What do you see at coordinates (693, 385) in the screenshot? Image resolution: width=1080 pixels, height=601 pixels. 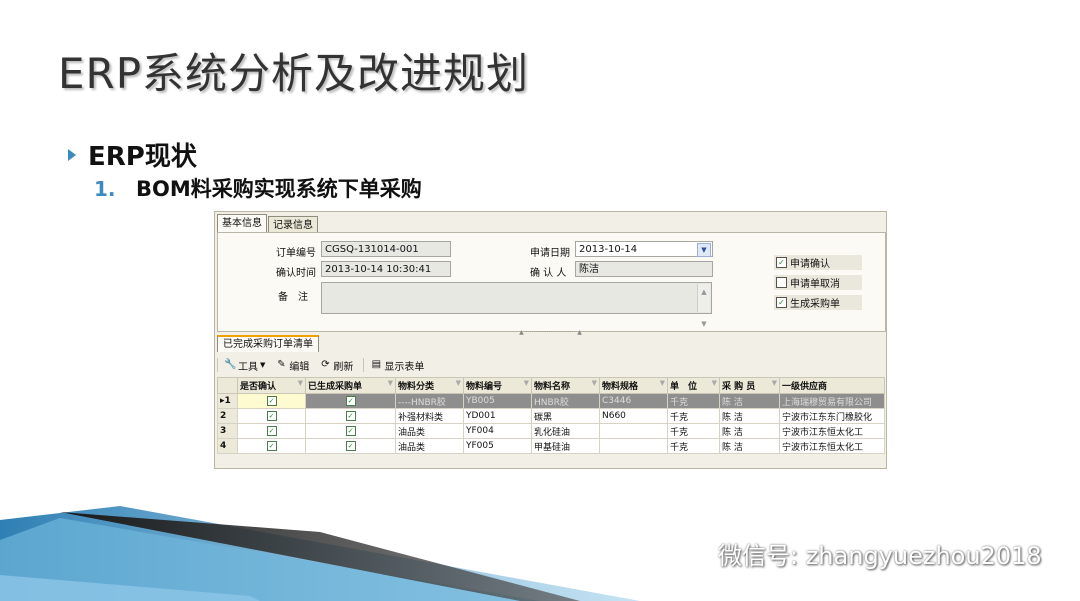 I see `col-header: 单 位 ▼` at bounding box center [693, 385].